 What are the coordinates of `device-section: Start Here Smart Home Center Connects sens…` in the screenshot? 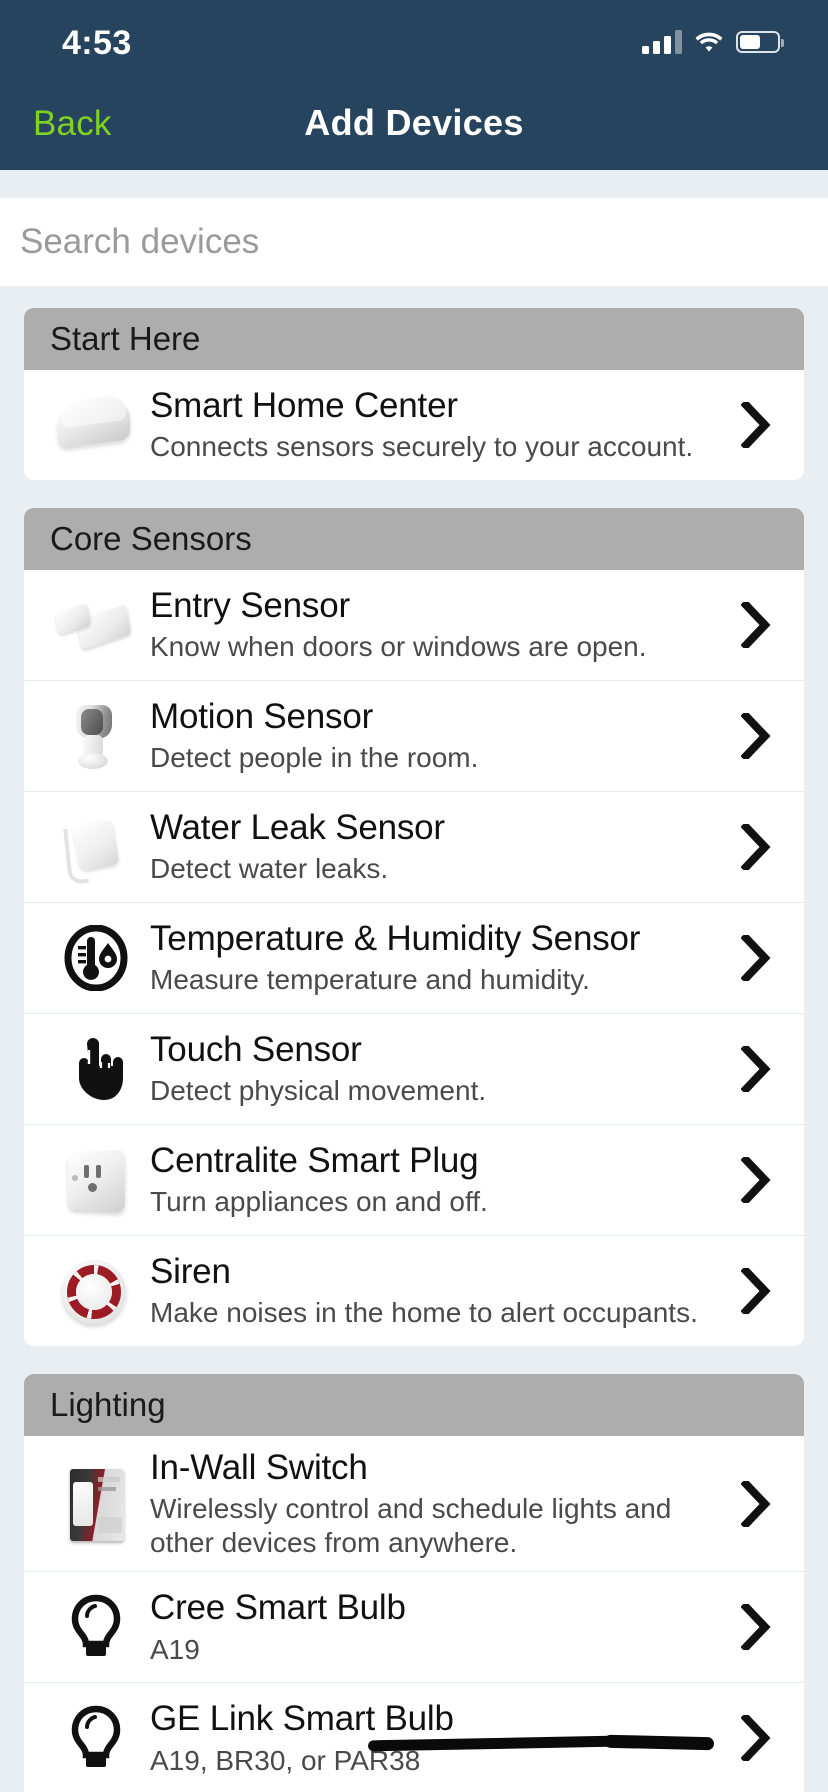 It's located at (414, 394).